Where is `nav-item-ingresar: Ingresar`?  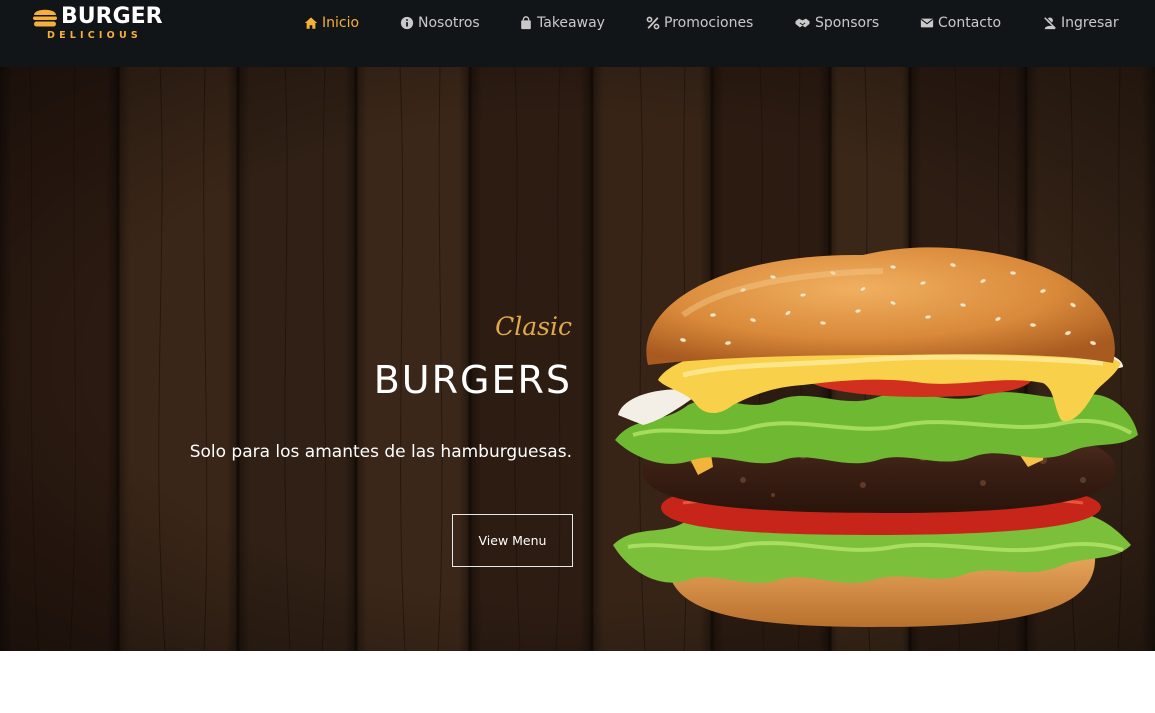 nav-item-ingresar: Ingresar is located at coordinates (1081, 23).